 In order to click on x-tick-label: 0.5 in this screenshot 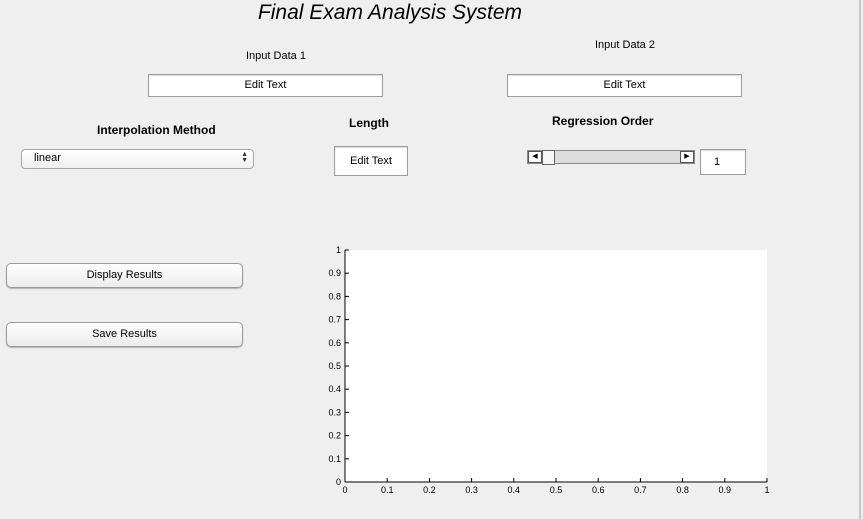, I will do `click(556, 490)`.